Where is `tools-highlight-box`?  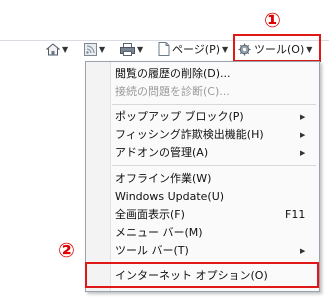
tools-highlight-box is located at coordinates (277, 48).